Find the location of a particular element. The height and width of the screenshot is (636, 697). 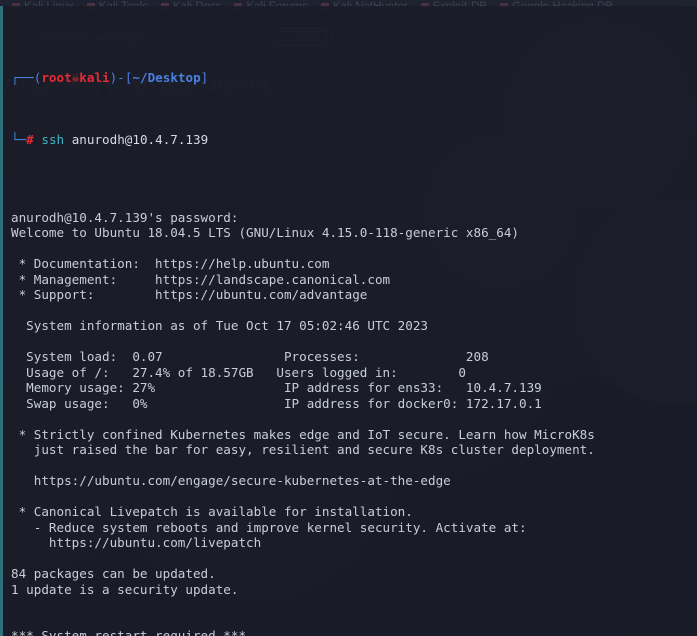

kali-prompt-line-2: └─# ssh anurodh@10.4.7.139 is located at coordinates (354, 140).